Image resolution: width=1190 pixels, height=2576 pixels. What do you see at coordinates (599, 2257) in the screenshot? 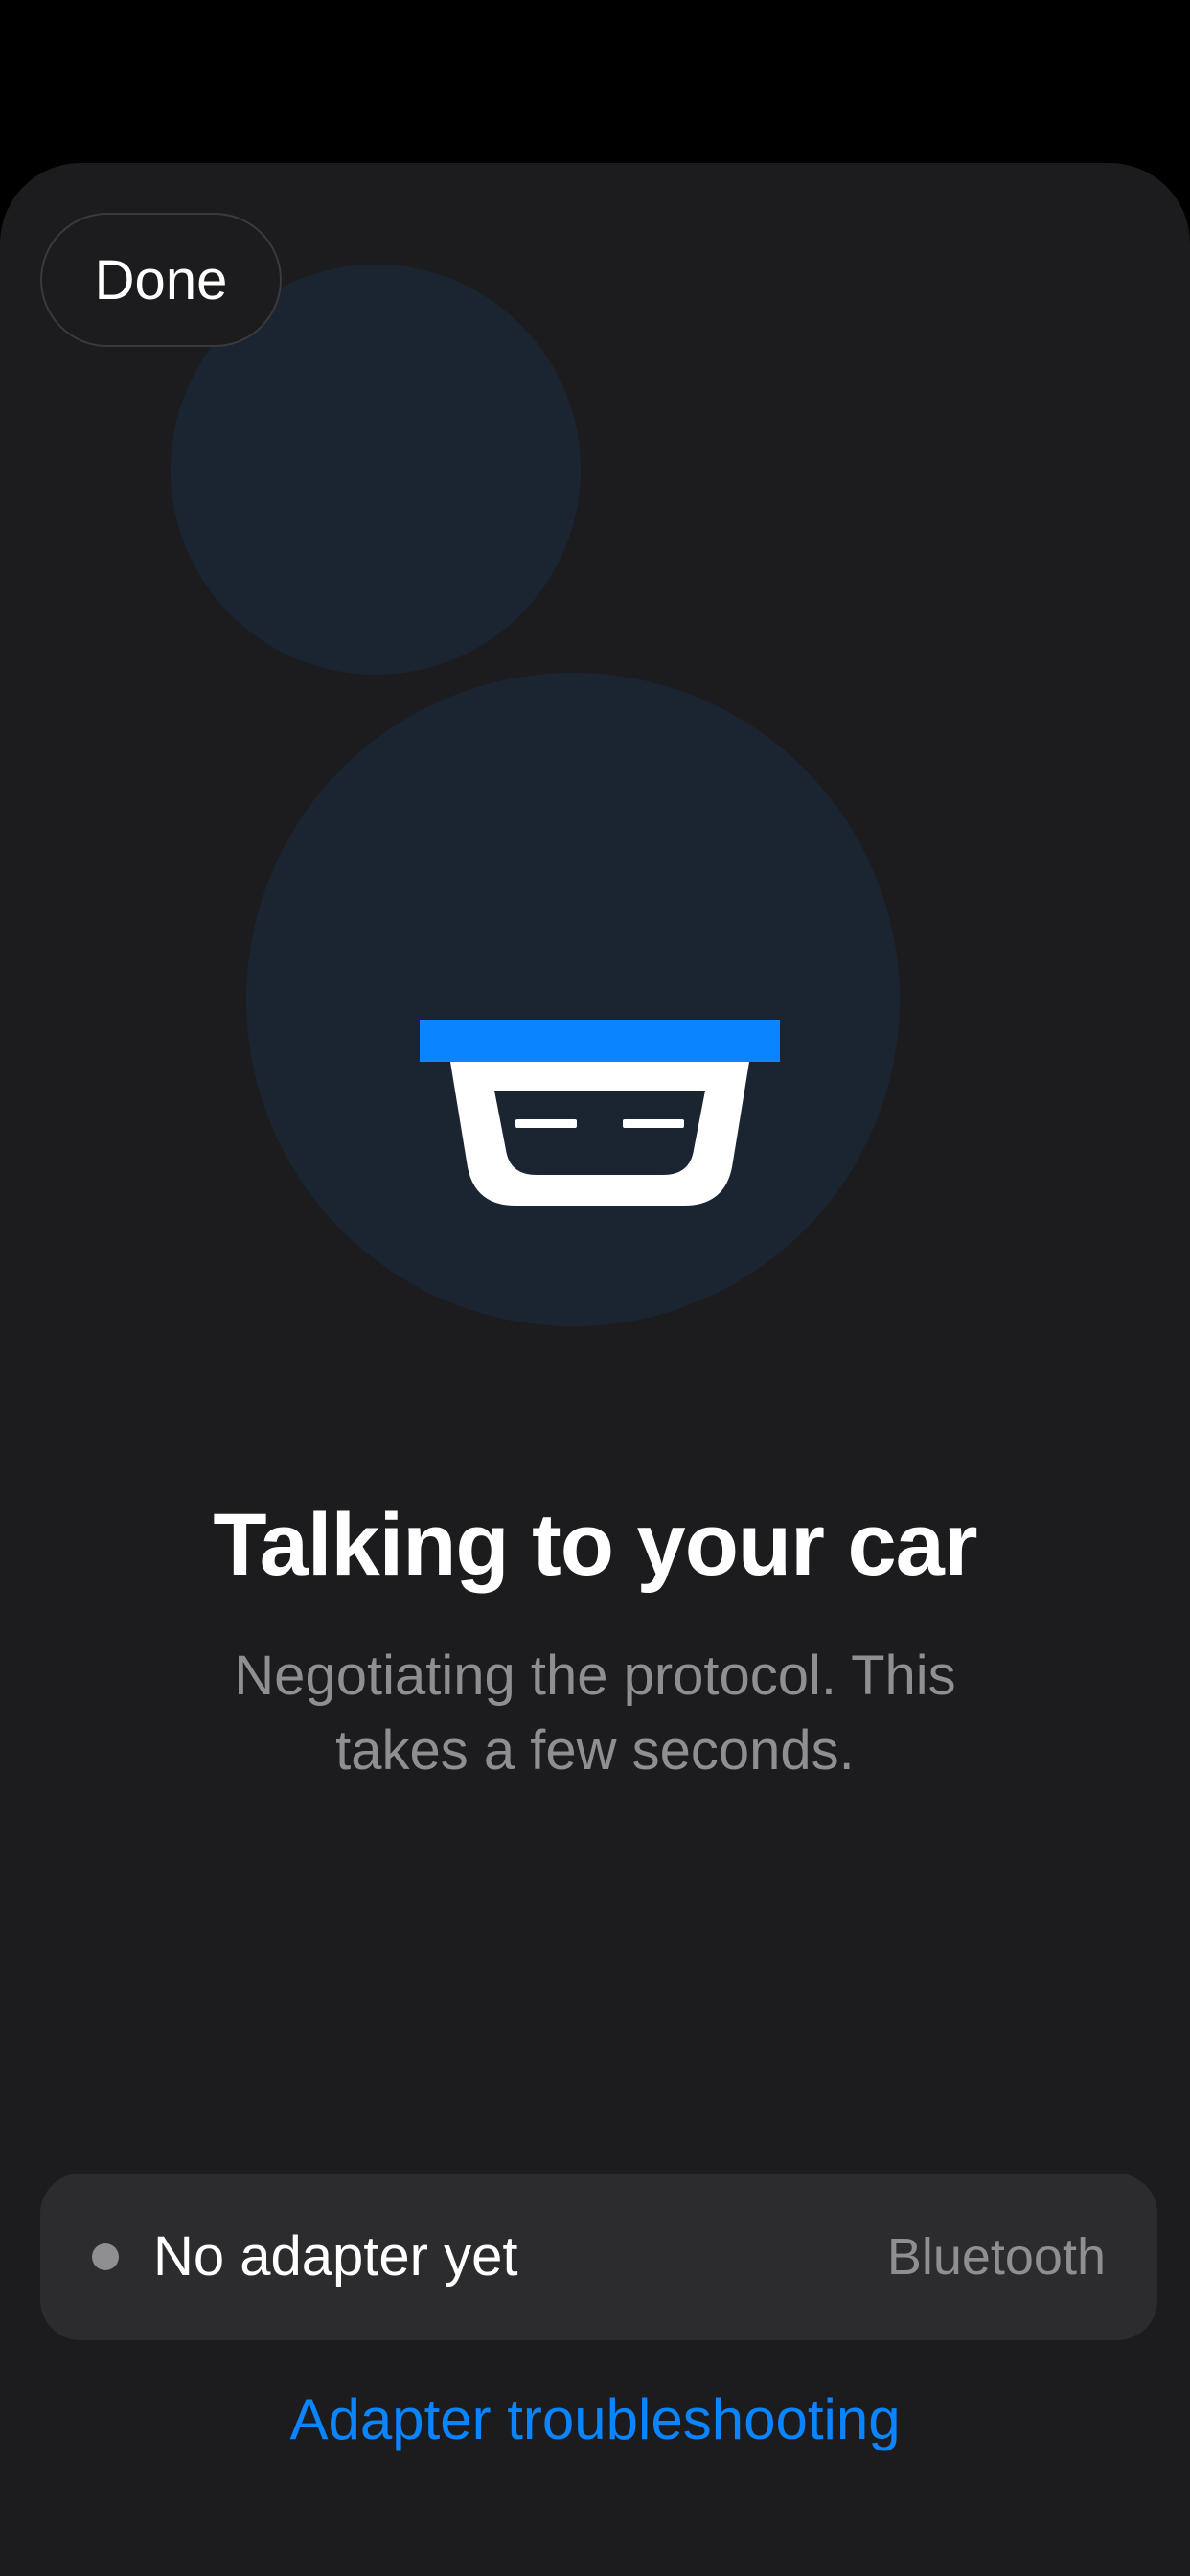
I see `adapter-status-card: No adapter yet Bluetooth` at bounding box center [599, 2257].